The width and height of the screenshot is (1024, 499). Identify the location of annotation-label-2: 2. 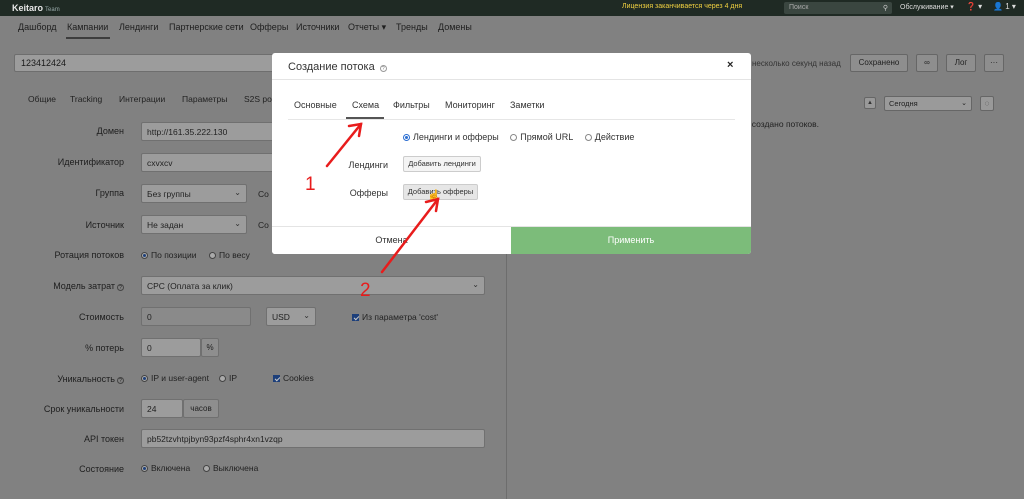
(365, 290).